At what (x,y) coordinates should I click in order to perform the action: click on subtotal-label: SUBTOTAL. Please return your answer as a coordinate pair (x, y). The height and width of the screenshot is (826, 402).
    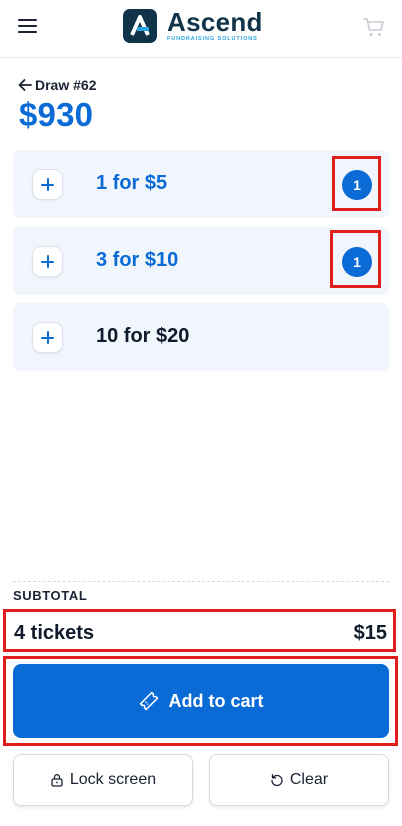
    Looking at the image, I should click on (50, 595).